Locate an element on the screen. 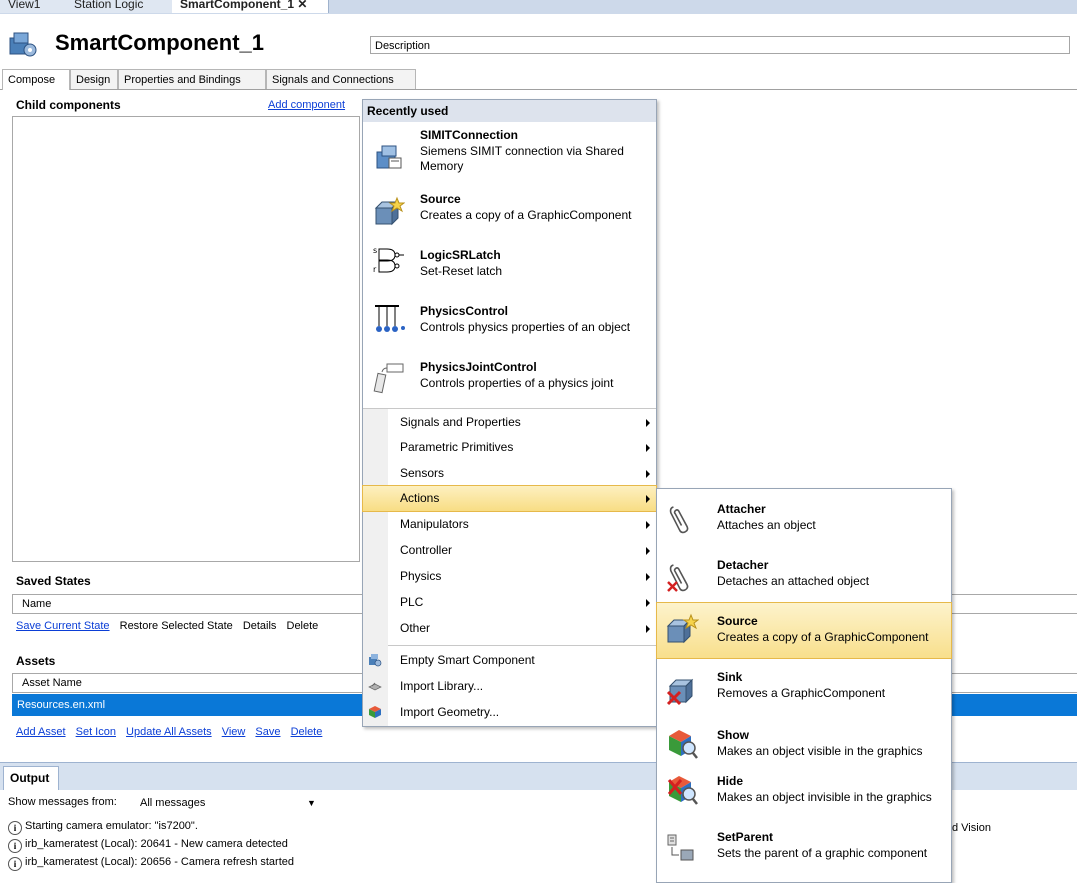 The width and height of the screenshot is (1077, 883). close-icon: ✕ is located at coordinates (302, 5).